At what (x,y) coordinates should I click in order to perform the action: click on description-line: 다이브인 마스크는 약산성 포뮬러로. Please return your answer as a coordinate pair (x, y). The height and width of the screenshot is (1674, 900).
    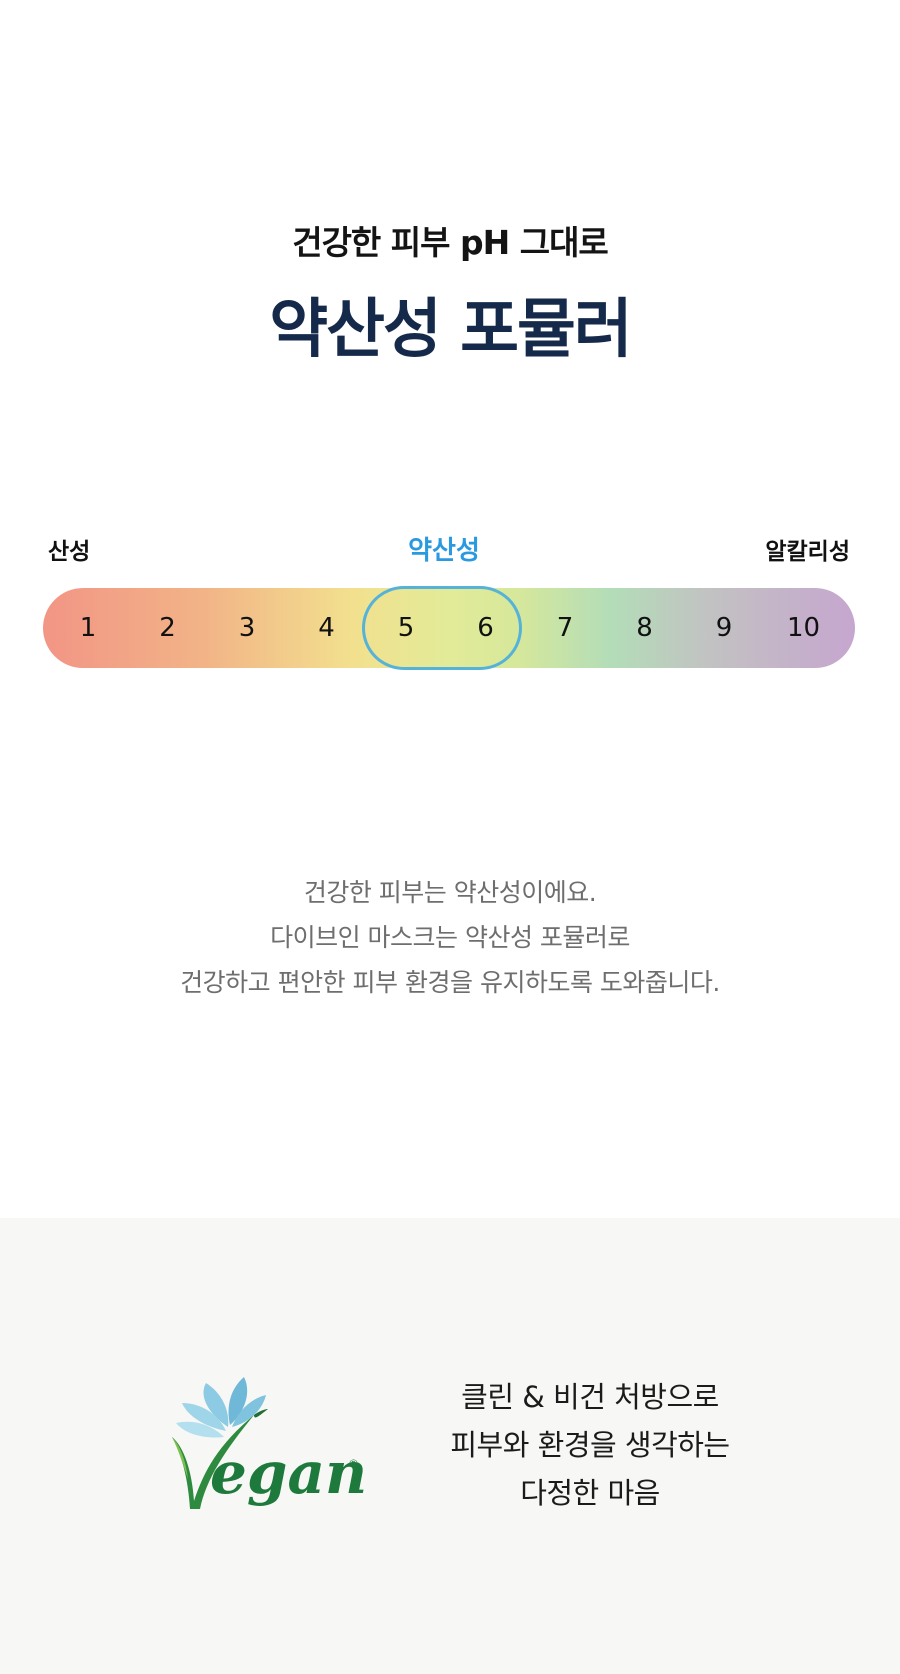
    Looking at the image, I should click on (450, 937).